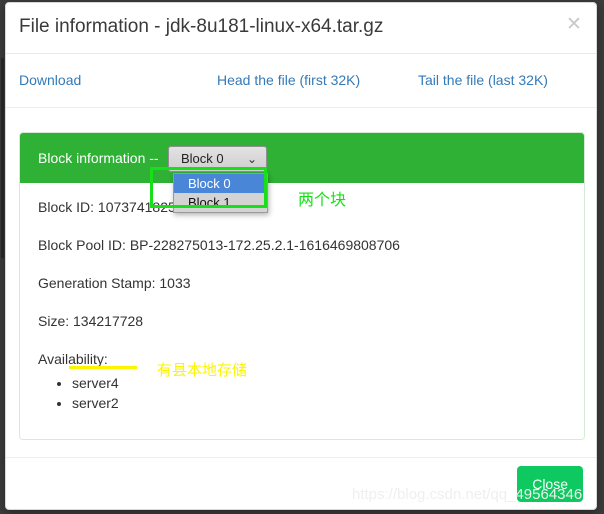  What do you see at coordinates (574, 24) in the screenshot?
I see `close-x-icon: ✕` at bounding box center [574, 24].